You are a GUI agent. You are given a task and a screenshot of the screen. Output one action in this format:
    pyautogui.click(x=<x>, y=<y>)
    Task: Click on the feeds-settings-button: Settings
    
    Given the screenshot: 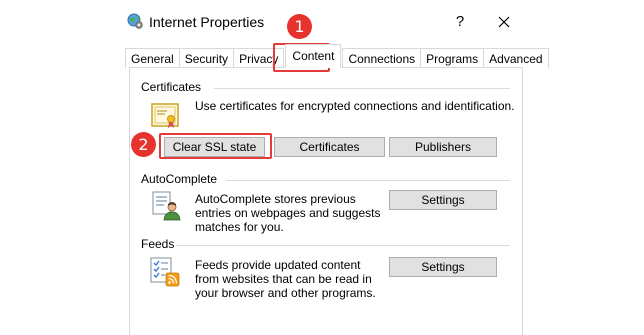 What is the action you would take?
    pyautogui.click(x=443, y=267)
    